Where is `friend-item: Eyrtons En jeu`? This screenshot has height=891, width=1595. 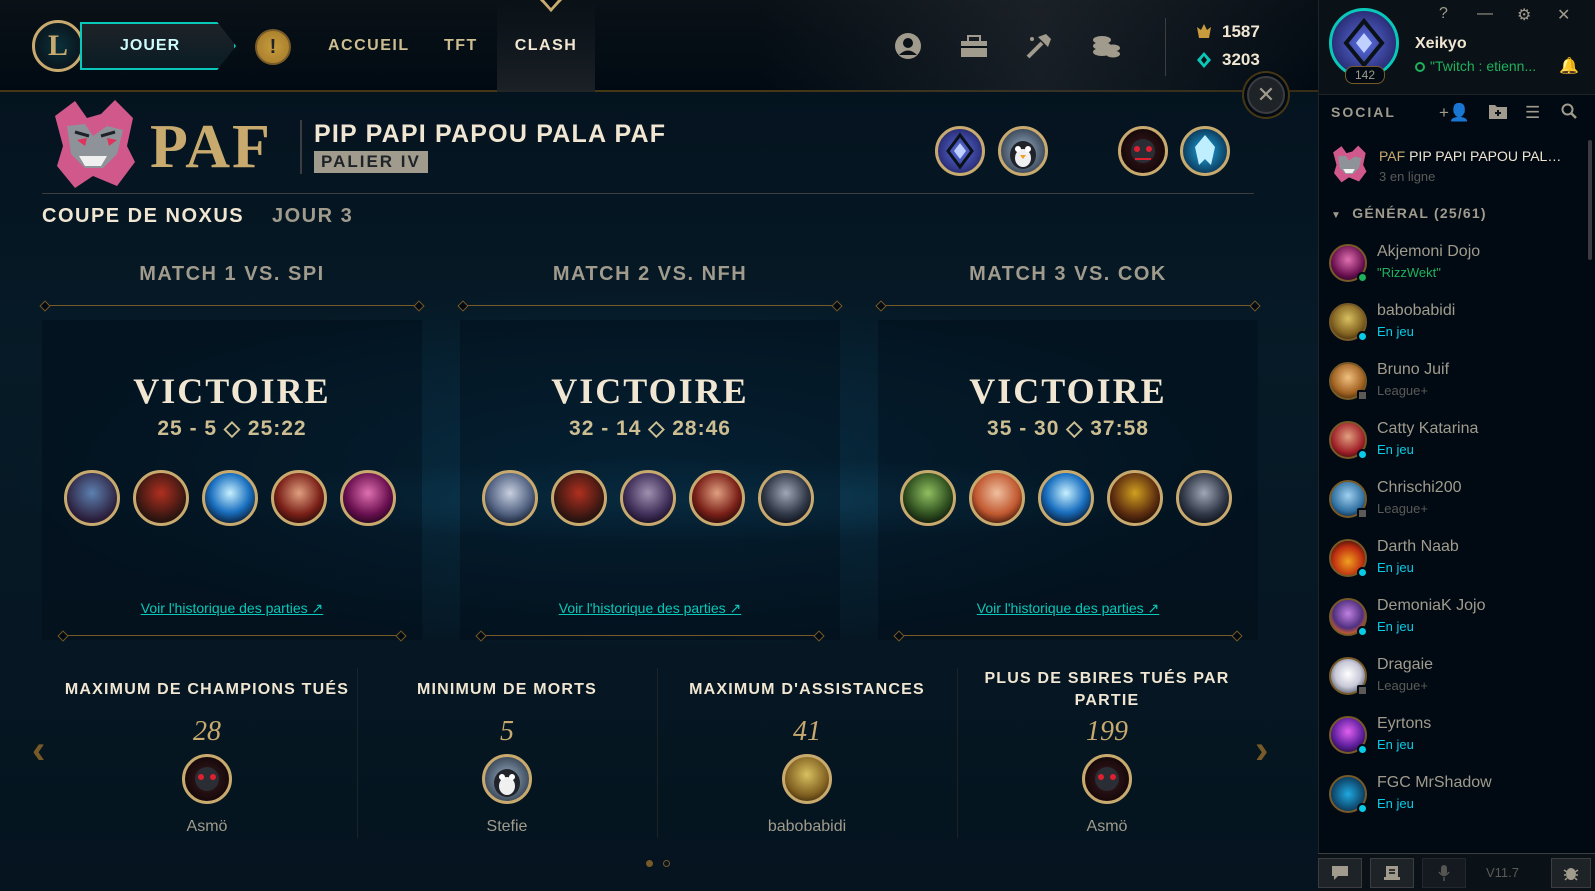
friend-item: Eyrtons En jeu is located at coordinates (1454, 740).